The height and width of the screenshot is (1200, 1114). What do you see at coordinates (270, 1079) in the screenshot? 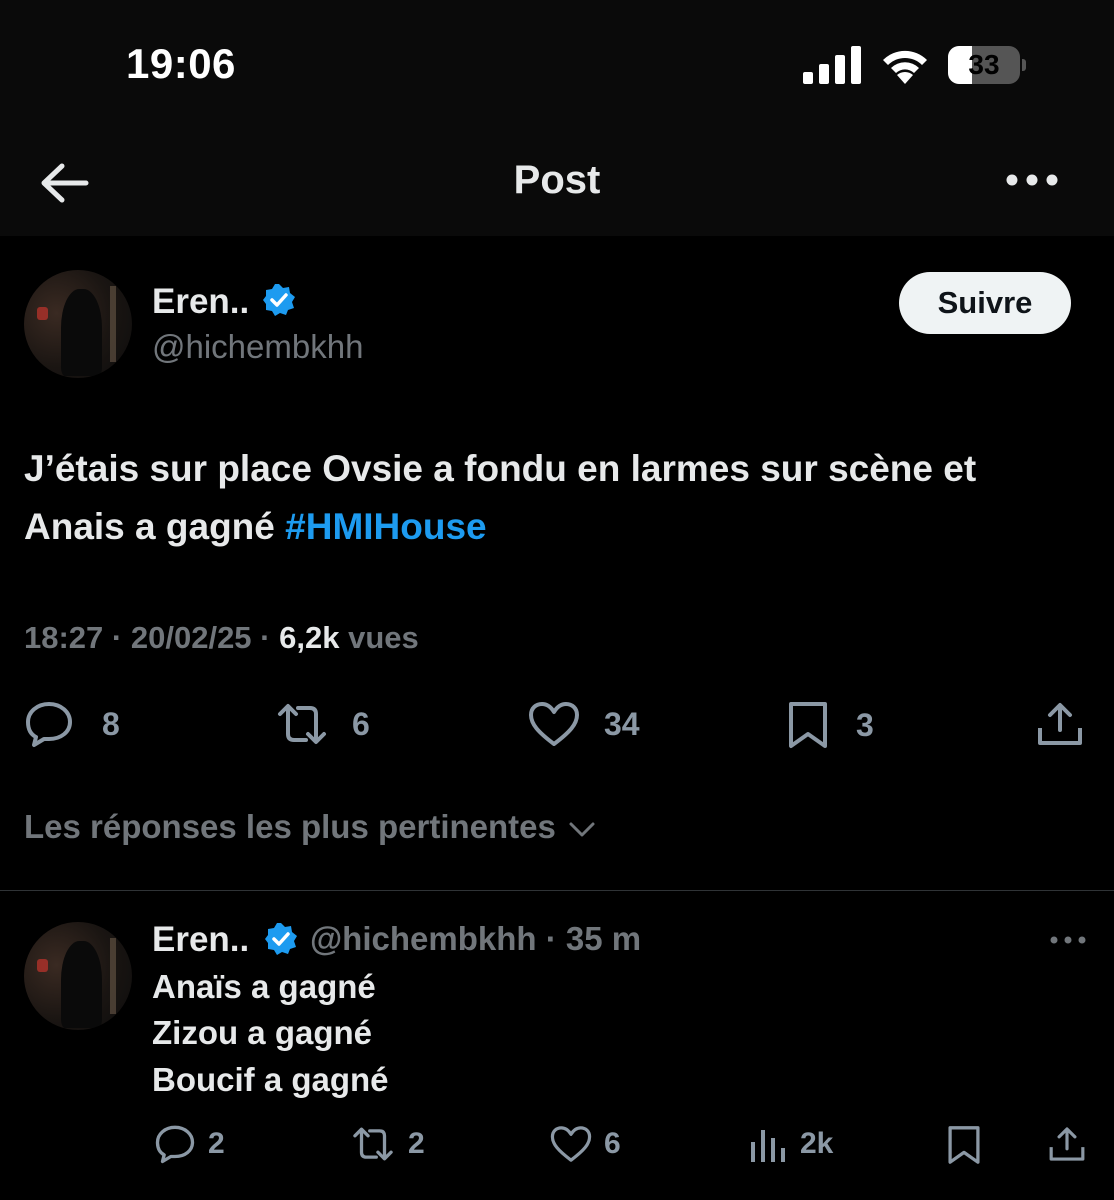
I see `reply-text-line: Boucif a gagné` at bounding box center [270, 1079].